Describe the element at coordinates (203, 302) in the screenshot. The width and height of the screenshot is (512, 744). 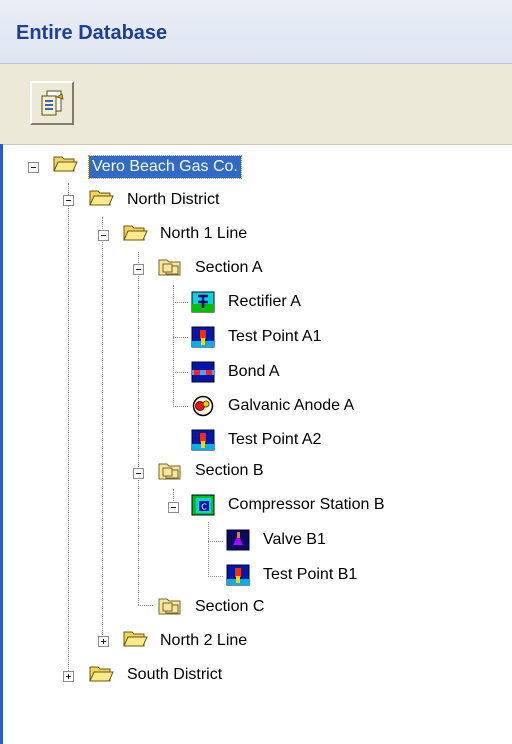
I see `rectifier-icon` at that location.